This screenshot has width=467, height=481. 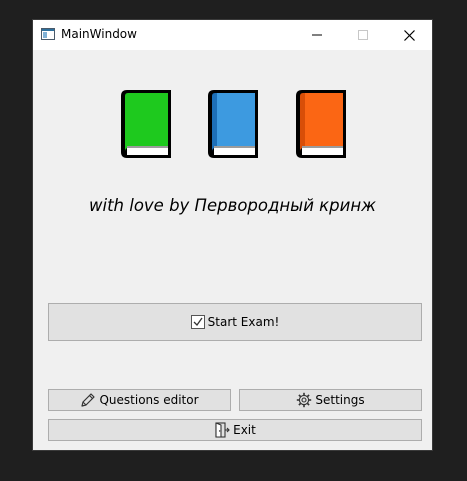 I want to click on maximize-button, so click(x=363, y=35).